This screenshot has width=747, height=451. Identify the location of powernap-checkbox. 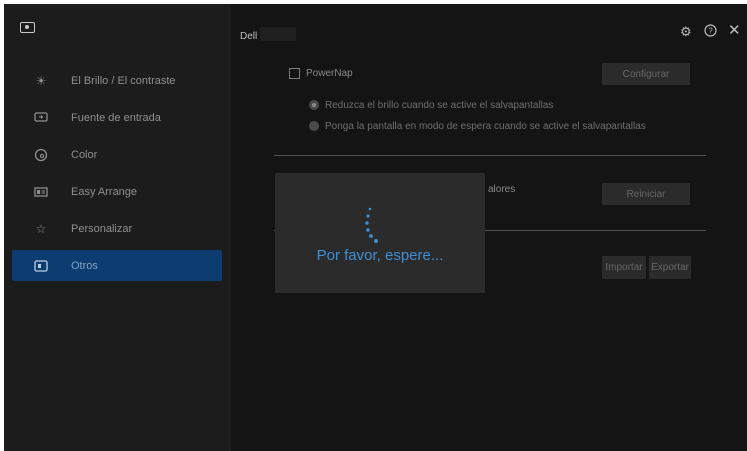
(294, 73).